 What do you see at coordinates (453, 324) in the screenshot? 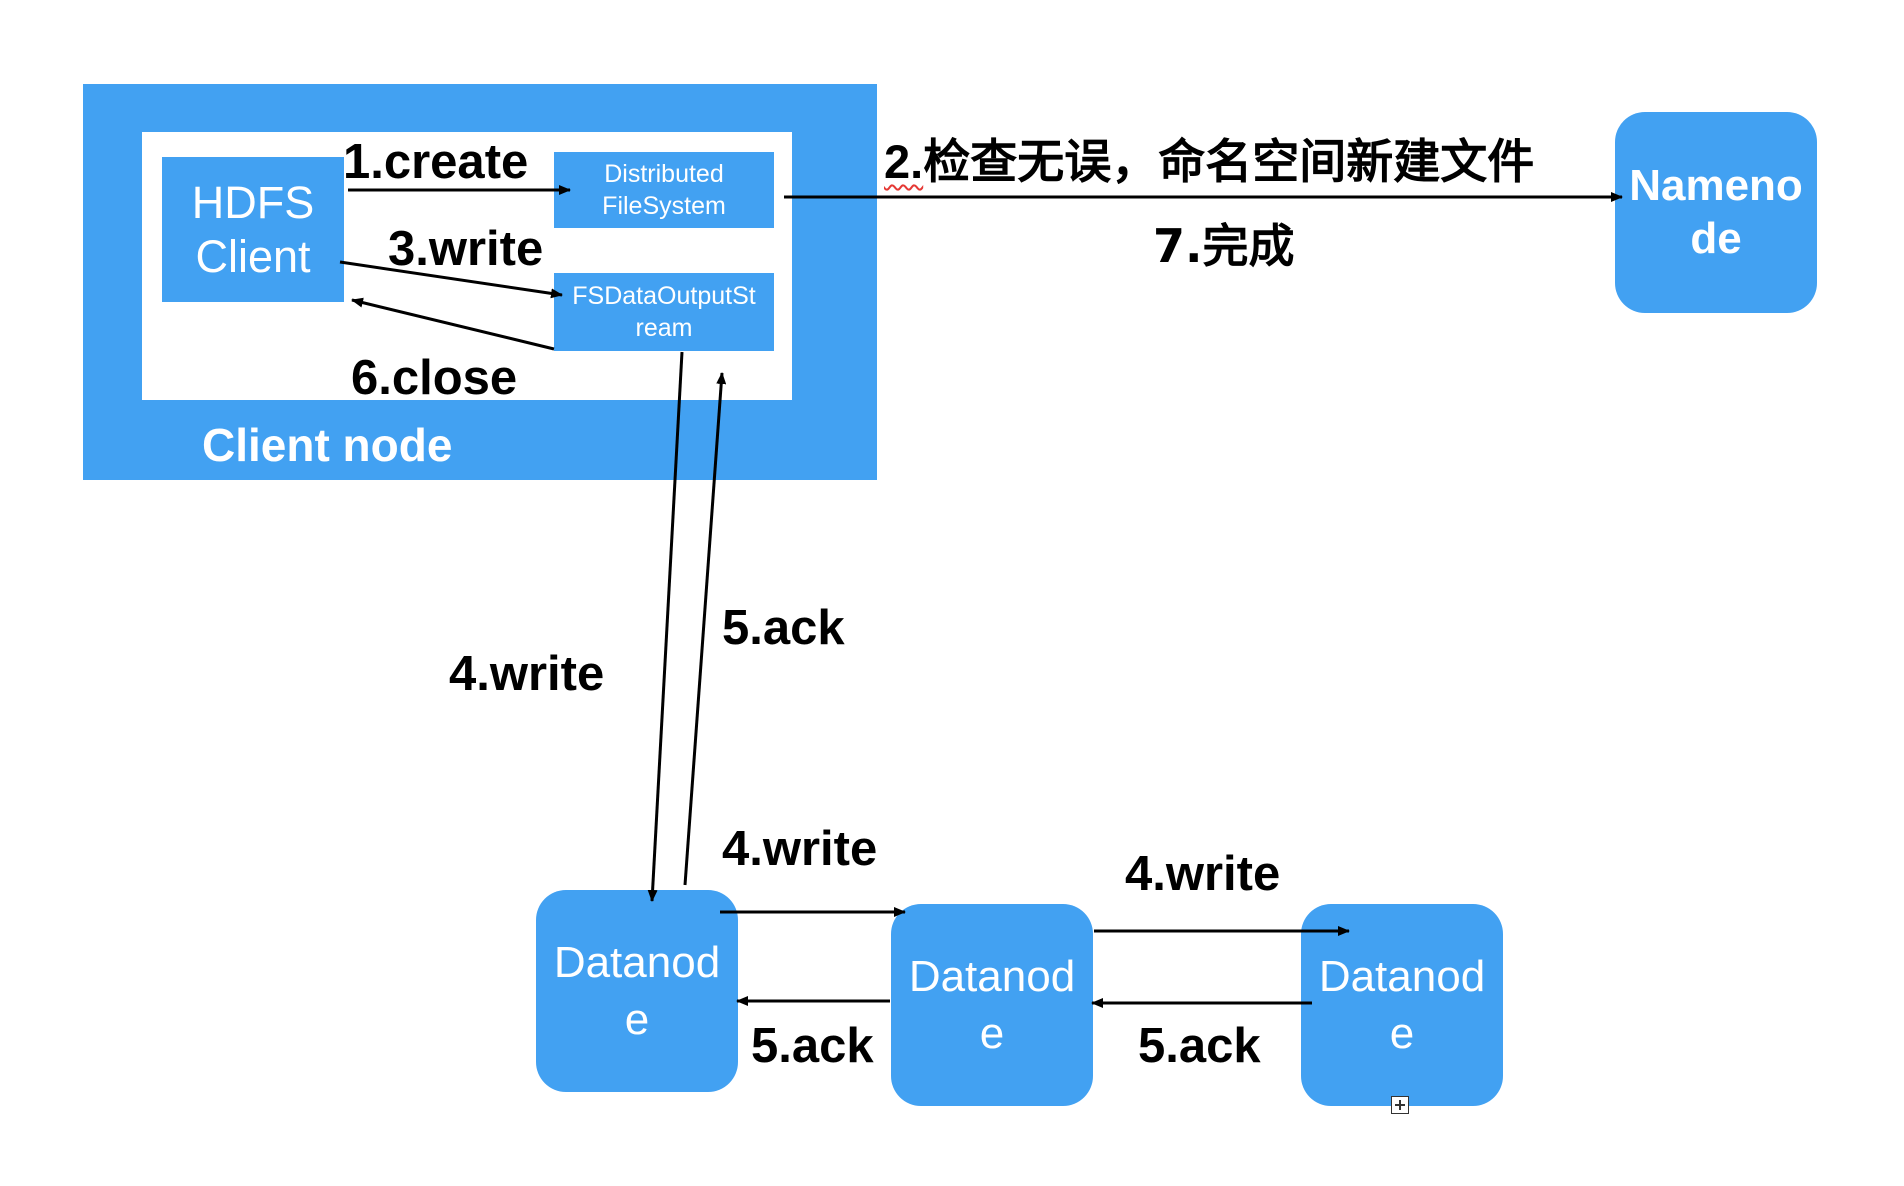
I see `arrow-close` at bounding box center [453, 324].